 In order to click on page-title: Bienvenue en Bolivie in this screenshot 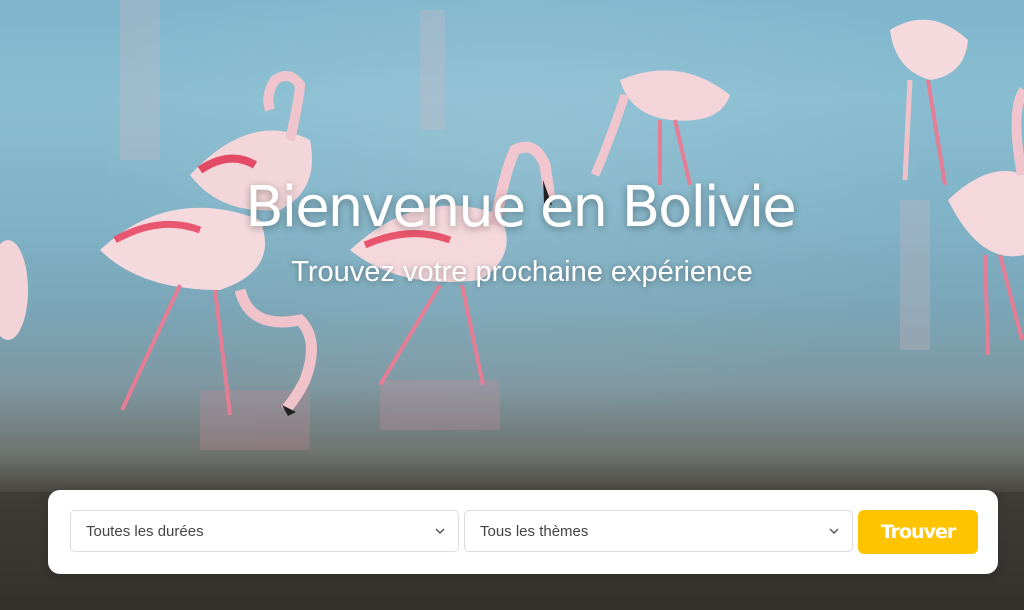, I will do `click(520, 207)`.